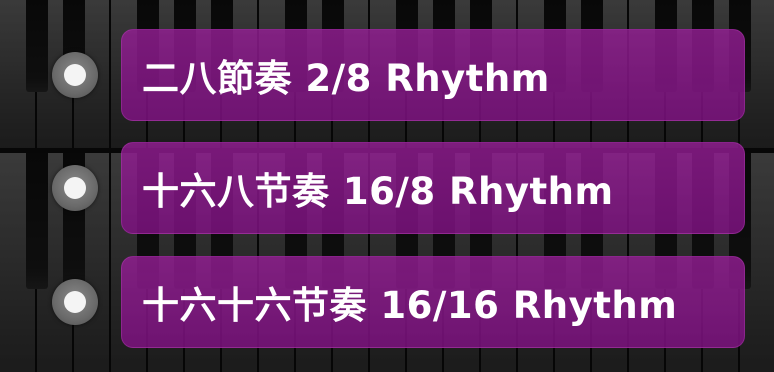  Describe the element at coordinates (346, 78) in the screenshot. I see `option-label: 二八節奏 2/8 Rhythm` at that location.